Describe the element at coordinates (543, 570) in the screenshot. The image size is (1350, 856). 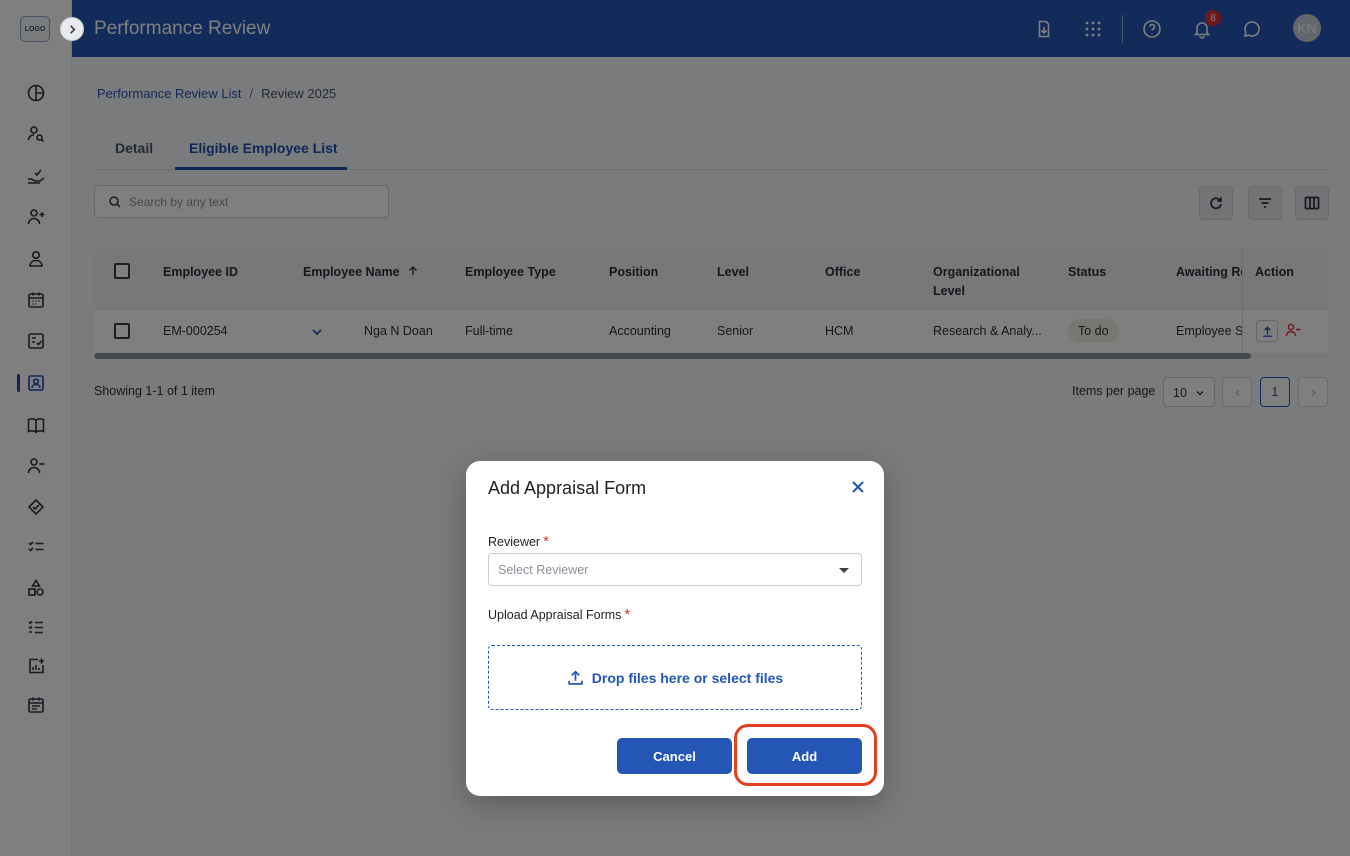
I see `reviewer-placeholder: Select Reviewer` at that location.